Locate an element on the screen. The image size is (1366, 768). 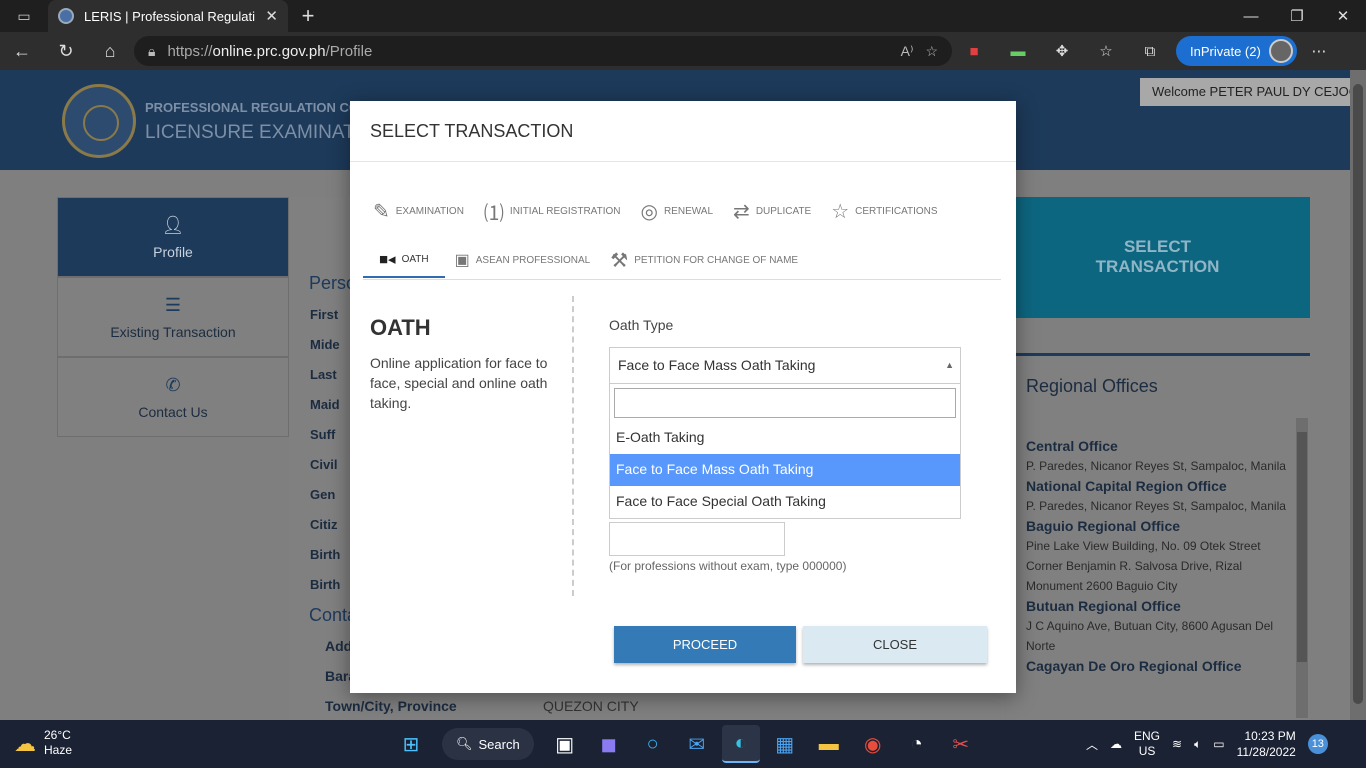
edge-icon: ◐ is located at coordinates (740, 744).